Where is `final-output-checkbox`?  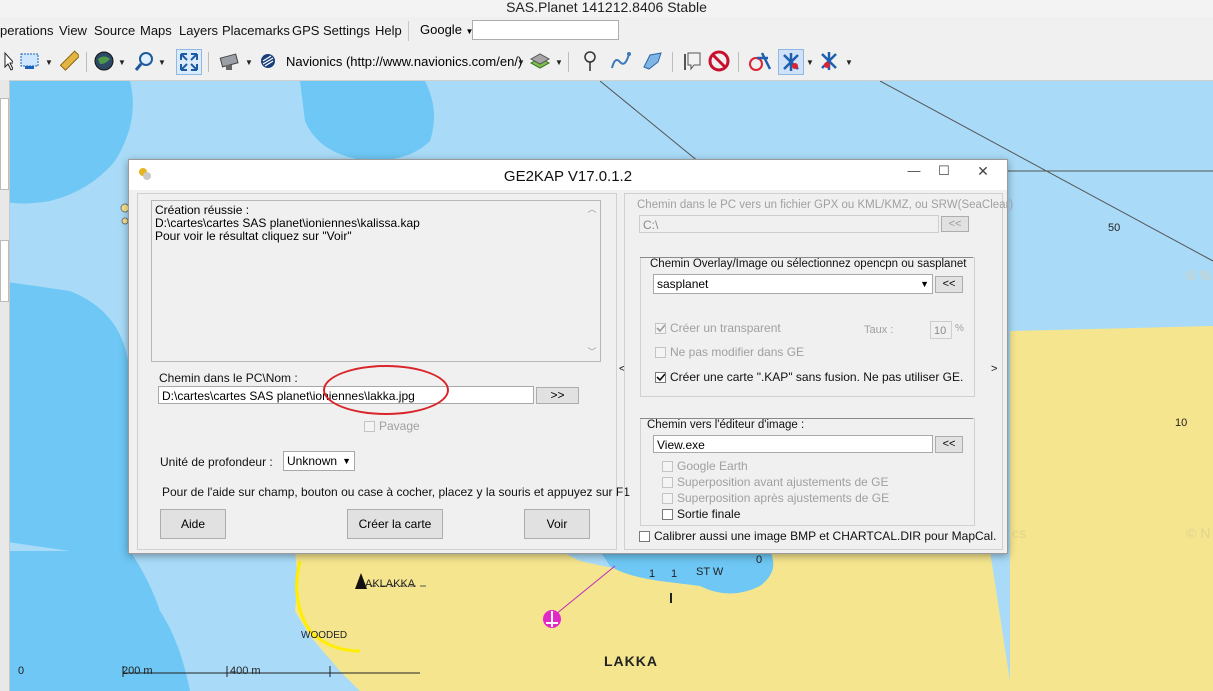 final-output-checkbox is located at coordinates (667, 514).